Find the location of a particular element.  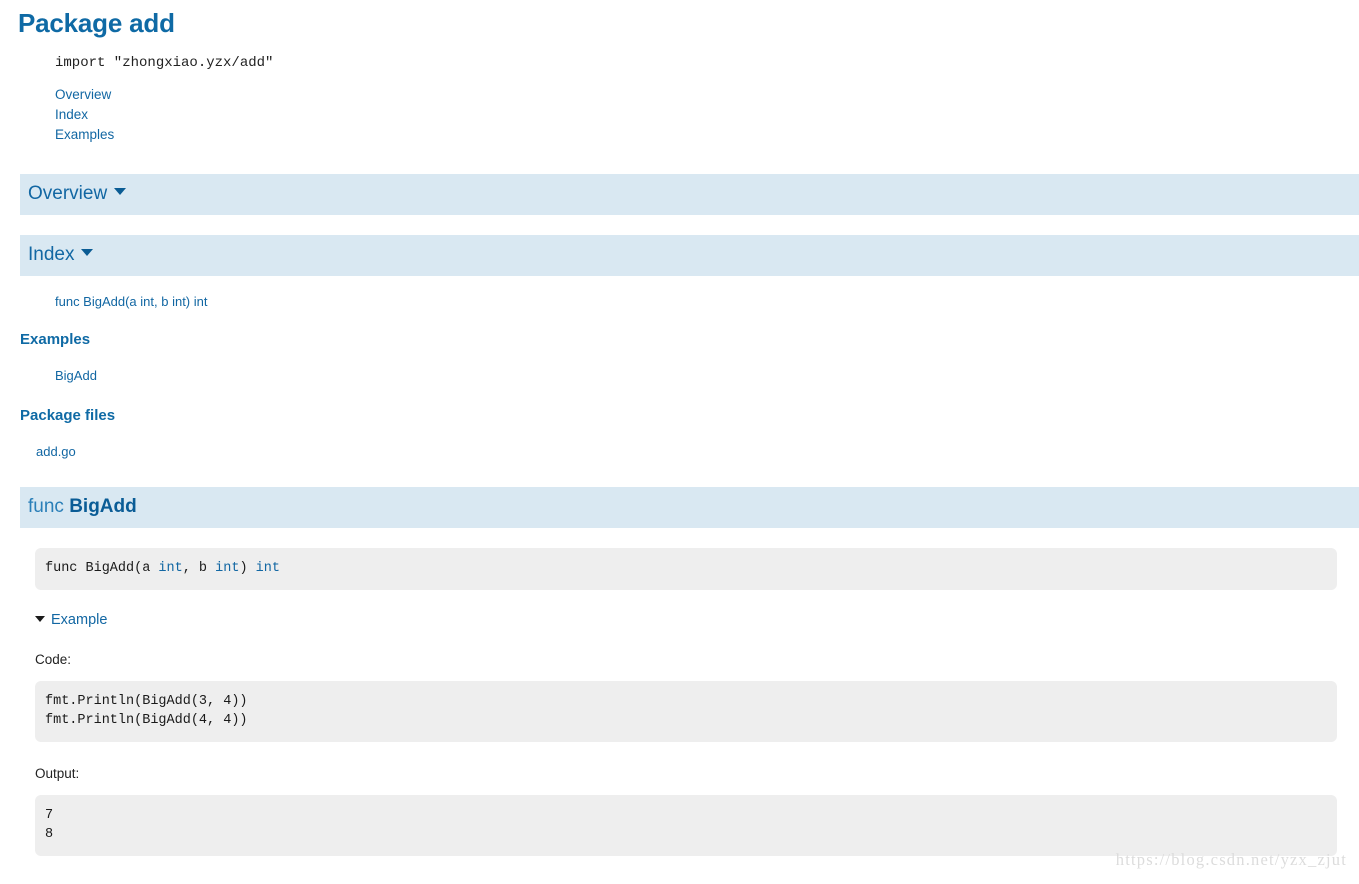

example-toggle: Example is located at coordinates (679, 609).